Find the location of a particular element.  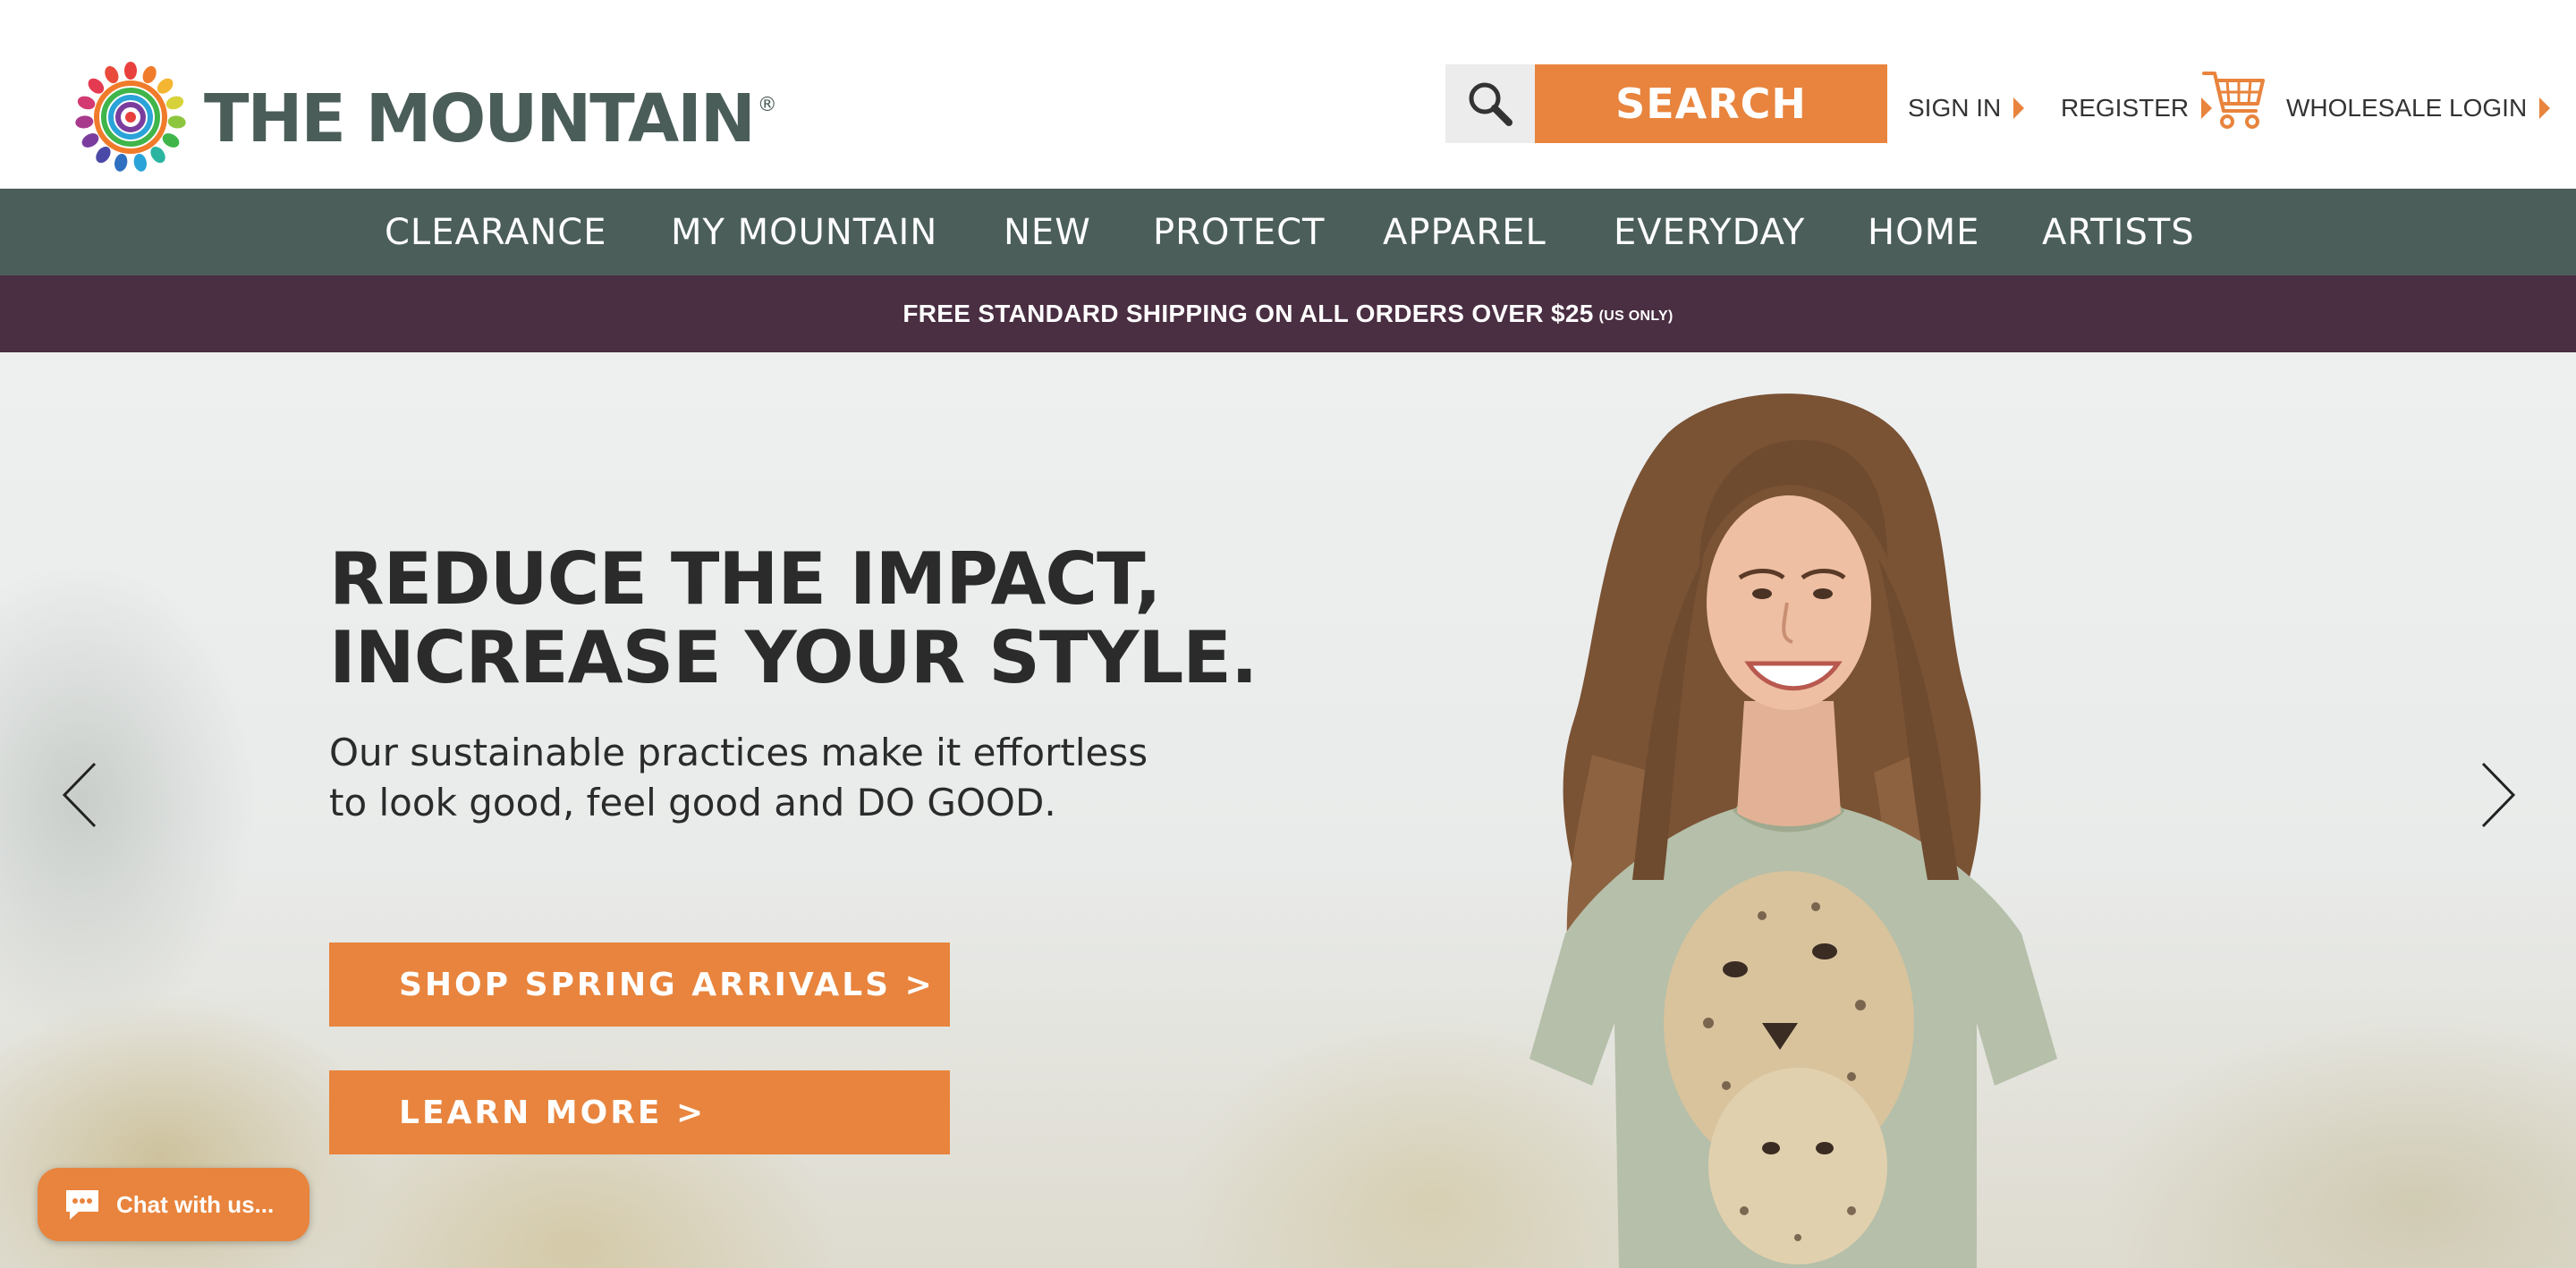

wholesale-login-link: WHOLESALE LOGIN is located at coordinates (2418, 108).